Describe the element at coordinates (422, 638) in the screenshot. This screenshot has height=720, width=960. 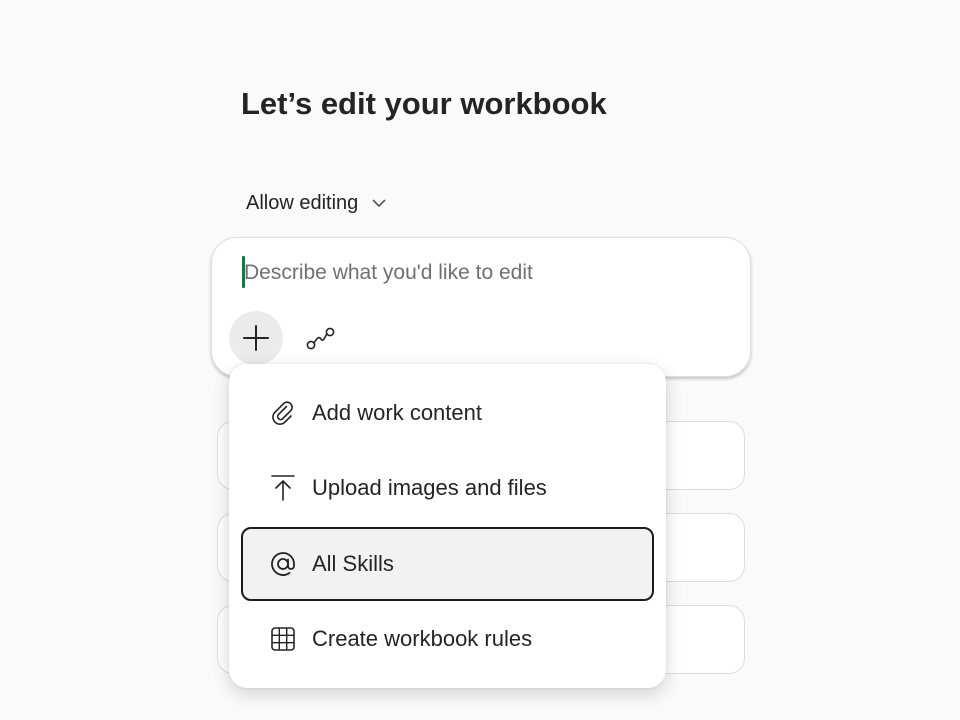
I see `menu-item-label: Create workbook rules` at that location.